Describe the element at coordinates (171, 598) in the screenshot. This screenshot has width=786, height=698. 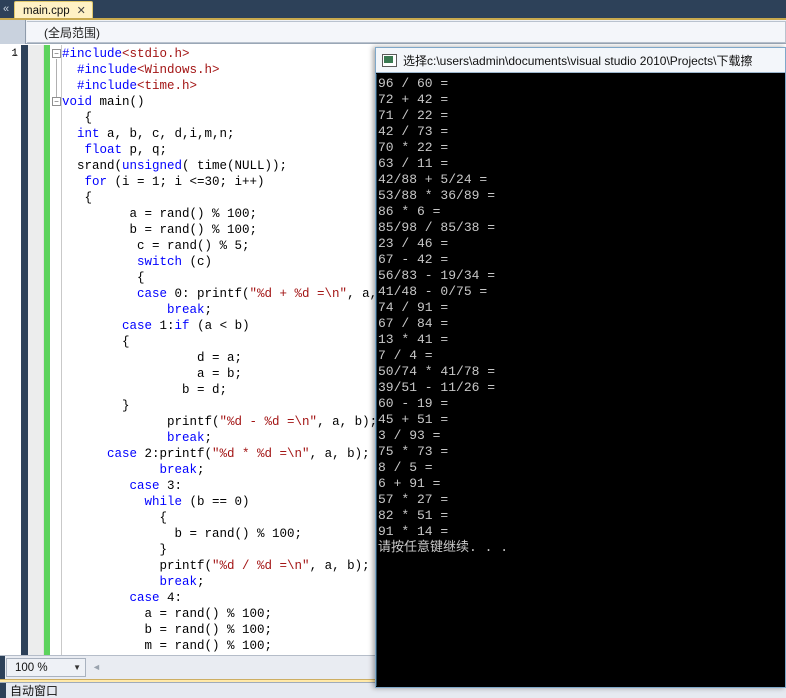
I see `code-token: 4:` at that location.